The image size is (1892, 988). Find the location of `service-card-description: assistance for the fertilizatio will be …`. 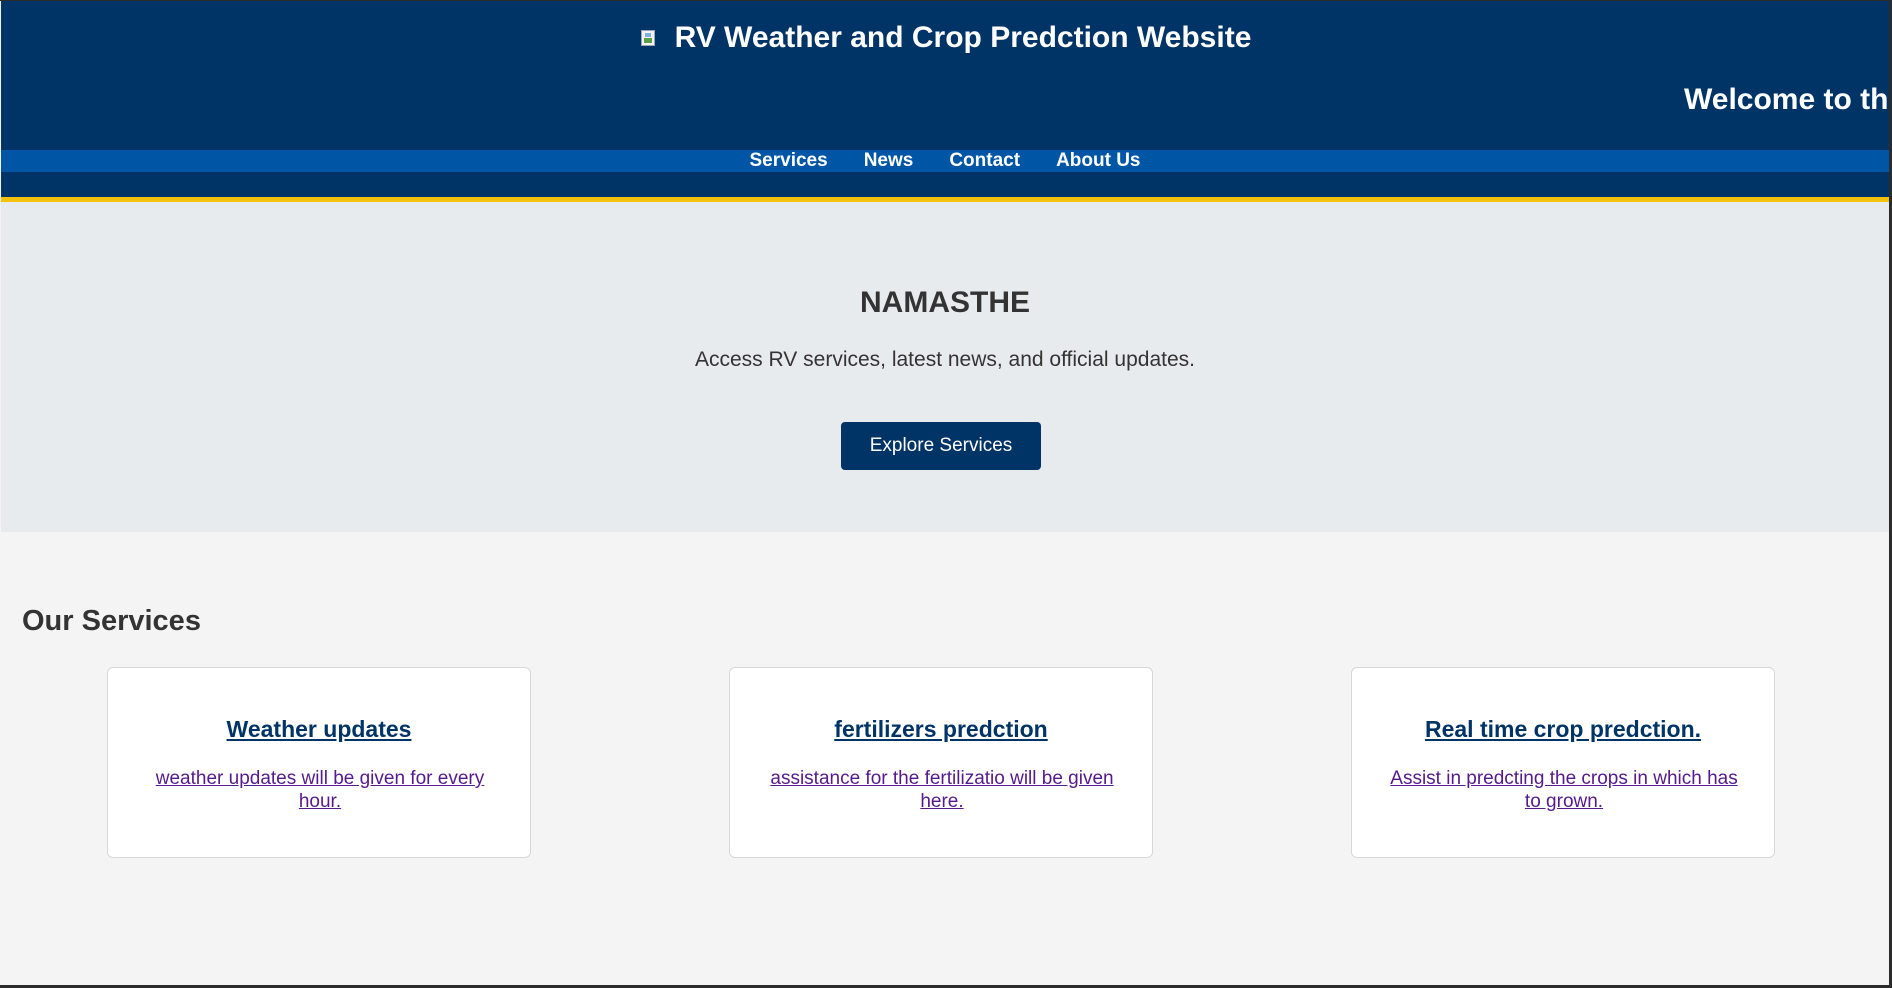

service-card-description: assistance for the fertilizatio will be … is located at coordinates (942, 790).